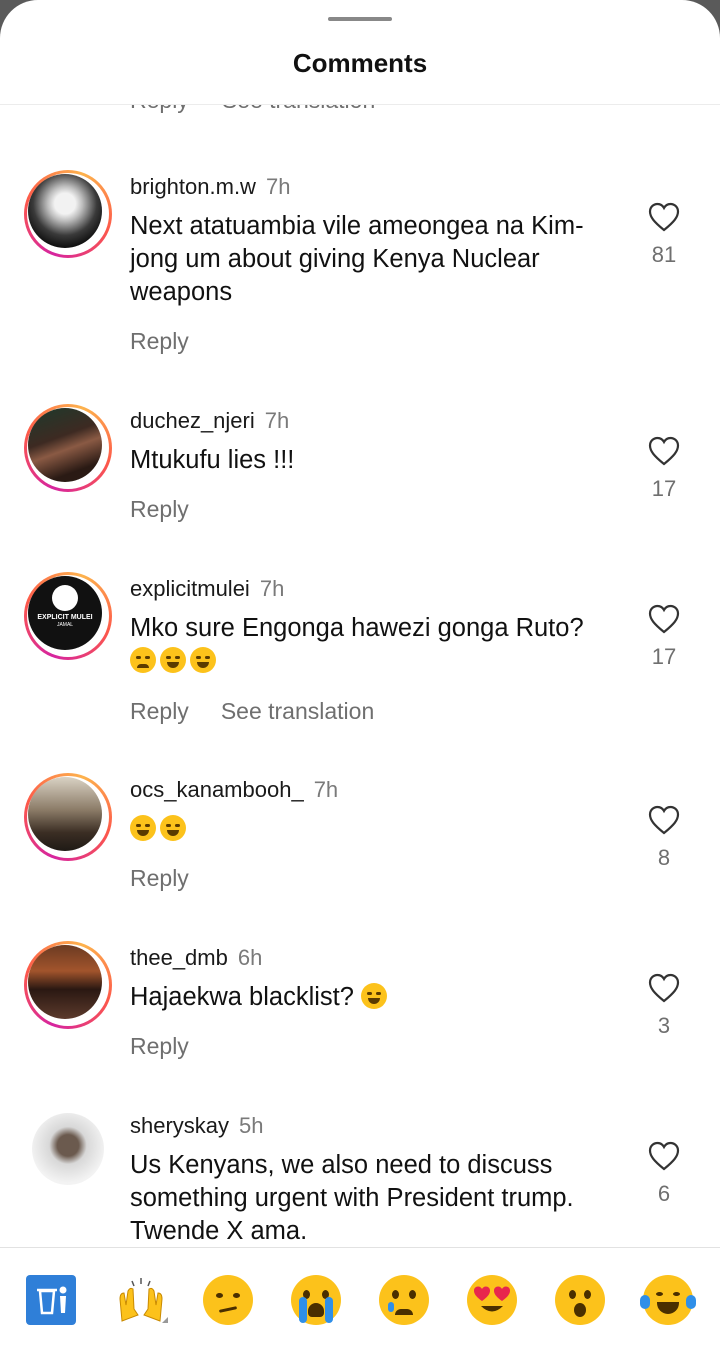 The image size is (720, 1362). Describe the element at coordinates (179, 1125) in the screenshot. I see `comment-username: sheryskay` at that location.